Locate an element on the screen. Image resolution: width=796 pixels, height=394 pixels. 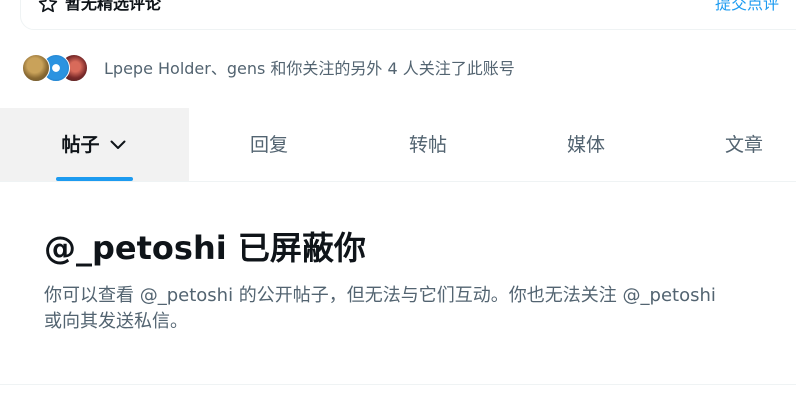
no-highlights-text: 暂无精选评论 is located at coordinates (113, 6).